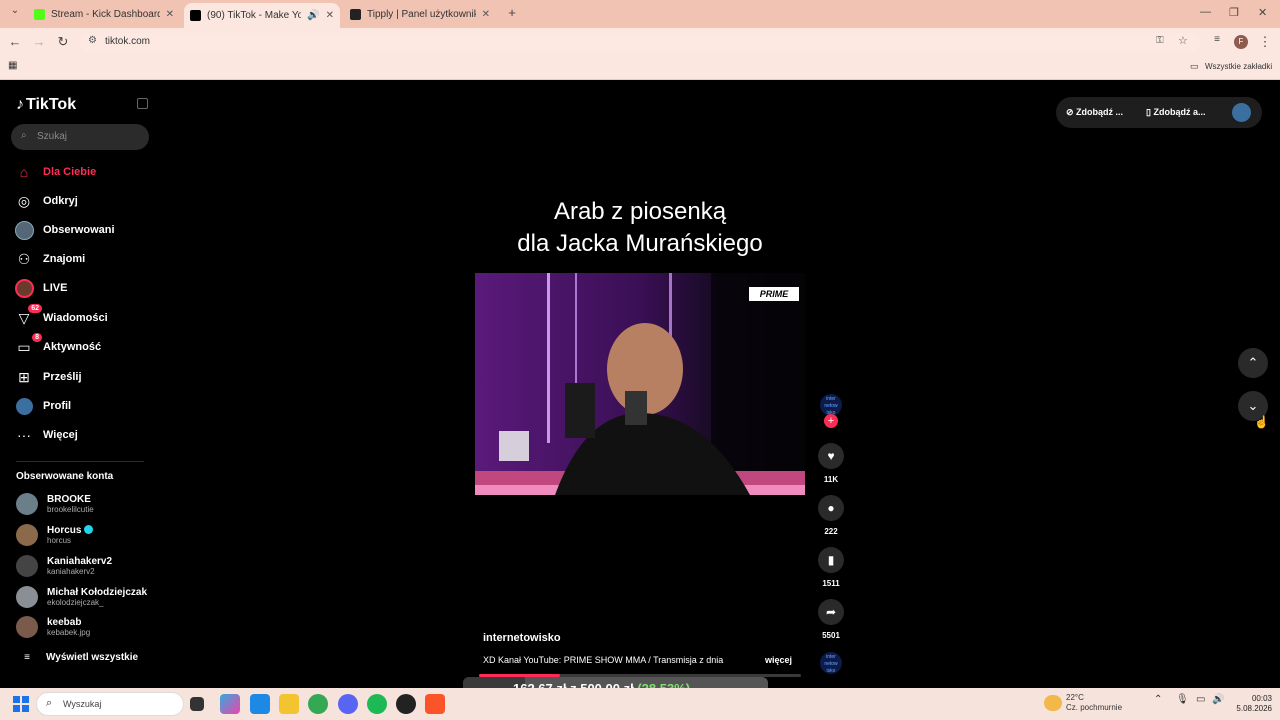 The height and width of the screenshot is (720, 1280). What do you see at coordinates (104, 14) in the screenshot?
I see `tab-kick: Stream - Kick Dashboard ✕` at bounding box center [104, 14].